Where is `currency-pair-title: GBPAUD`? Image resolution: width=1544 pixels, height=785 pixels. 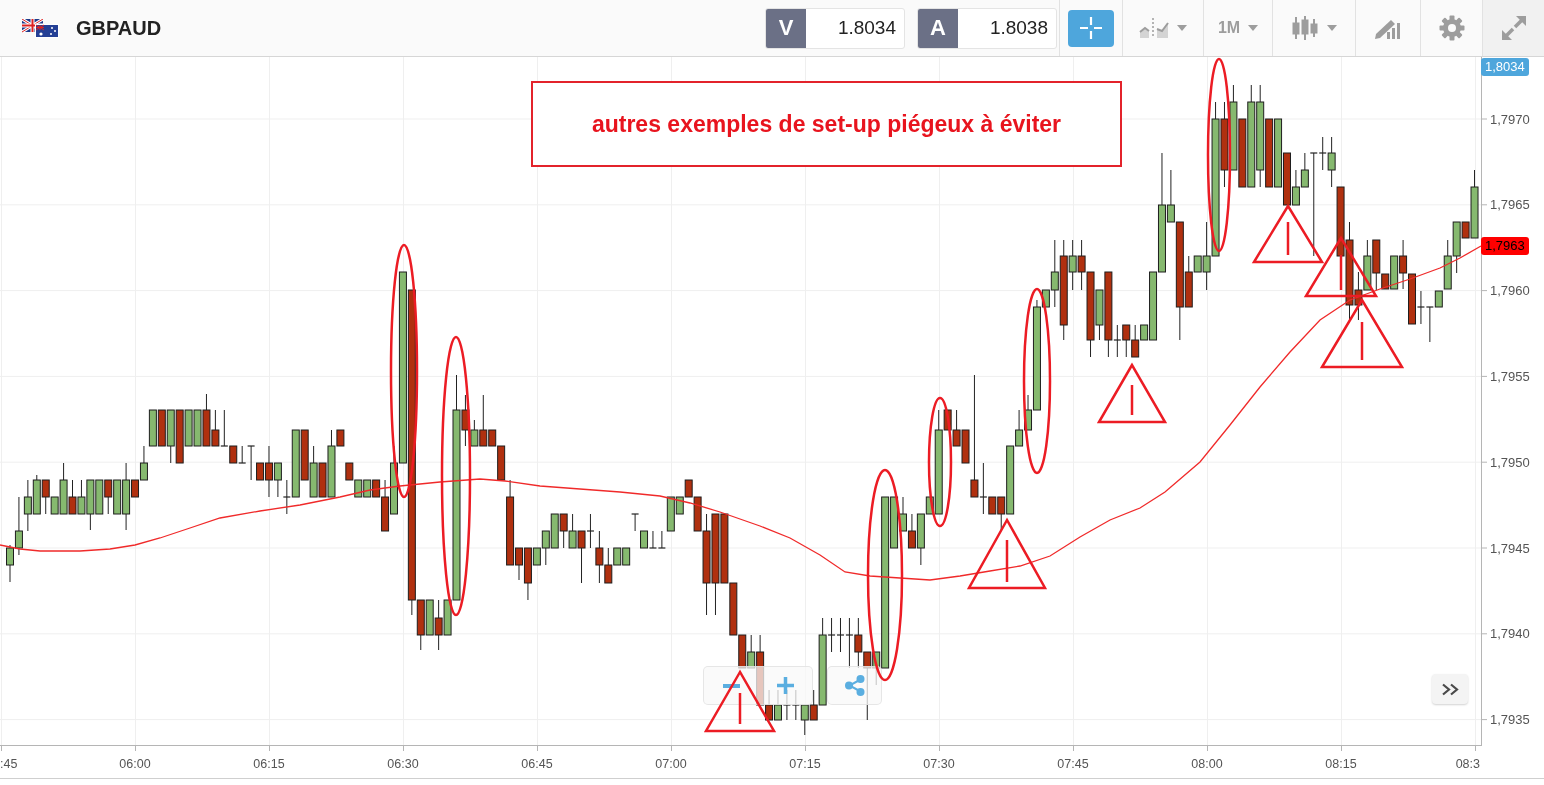 currency-pair-title: GBPAUD is located at coordinates (119, 28).